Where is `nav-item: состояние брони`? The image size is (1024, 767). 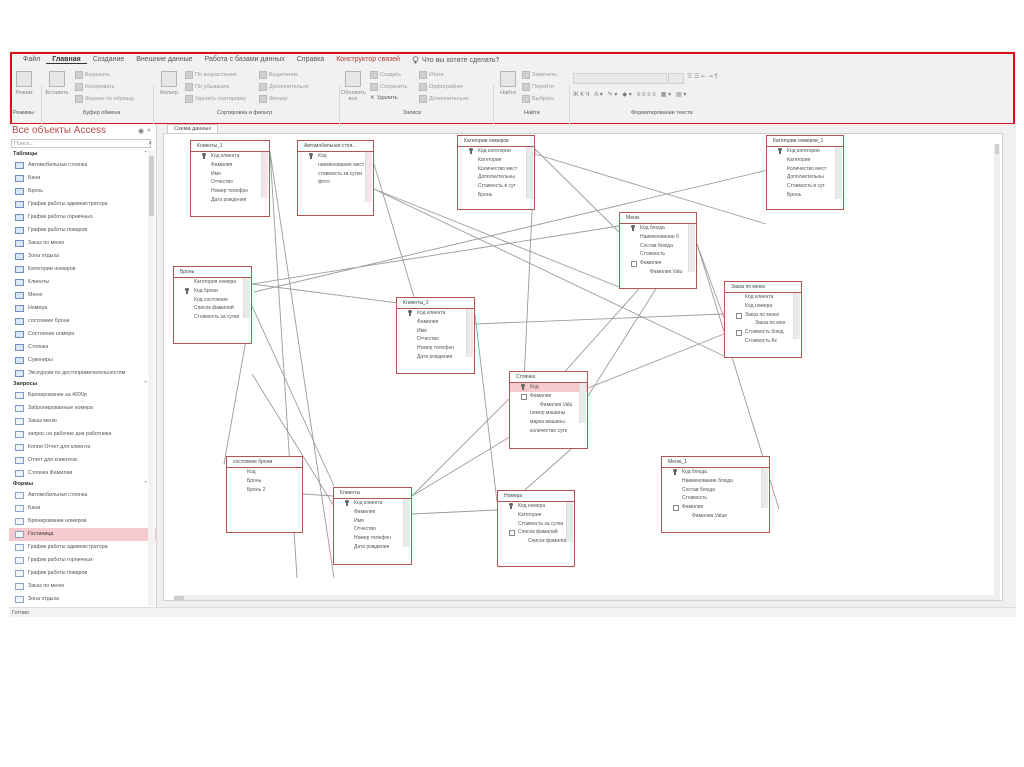 nav-item: состояние брони is located at coordinates (82, 321).